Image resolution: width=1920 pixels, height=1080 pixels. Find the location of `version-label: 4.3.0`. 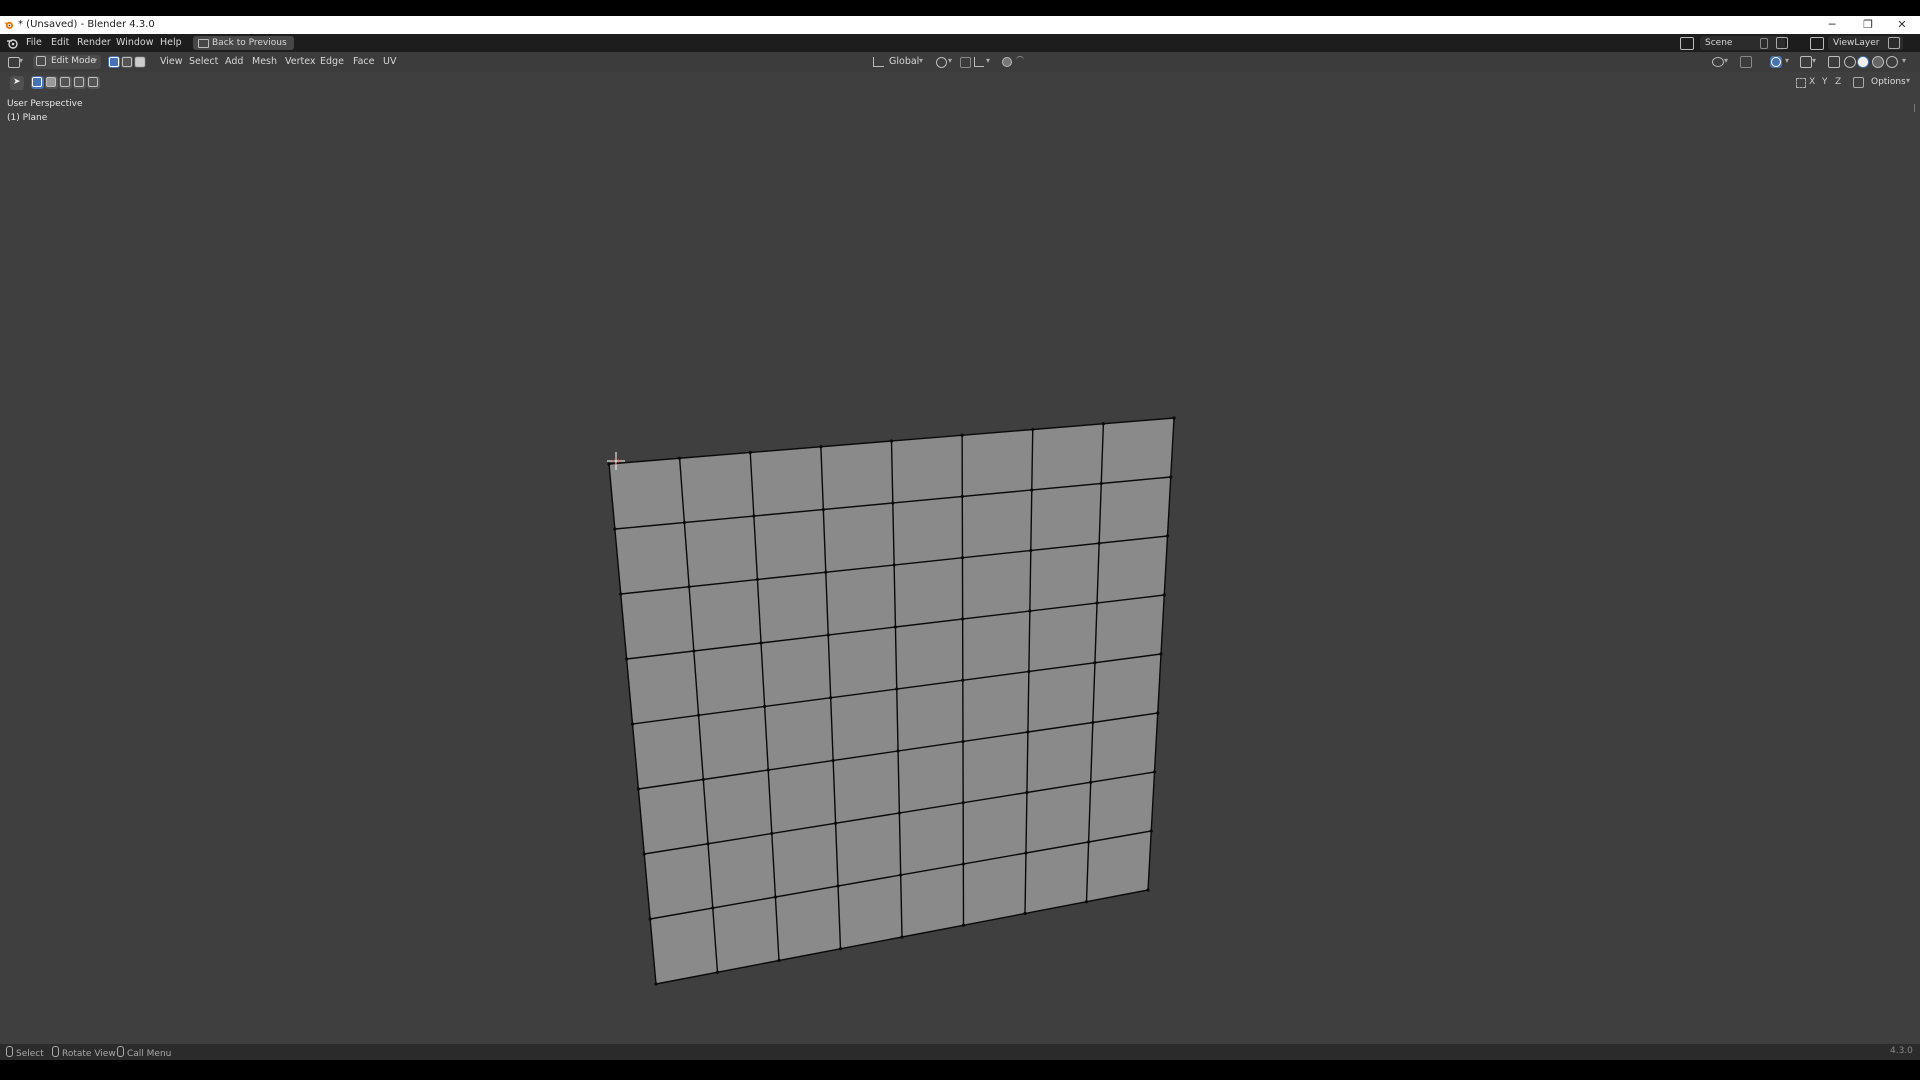

version-label: 4.3.0 is located at coordinates (1901, 1051).